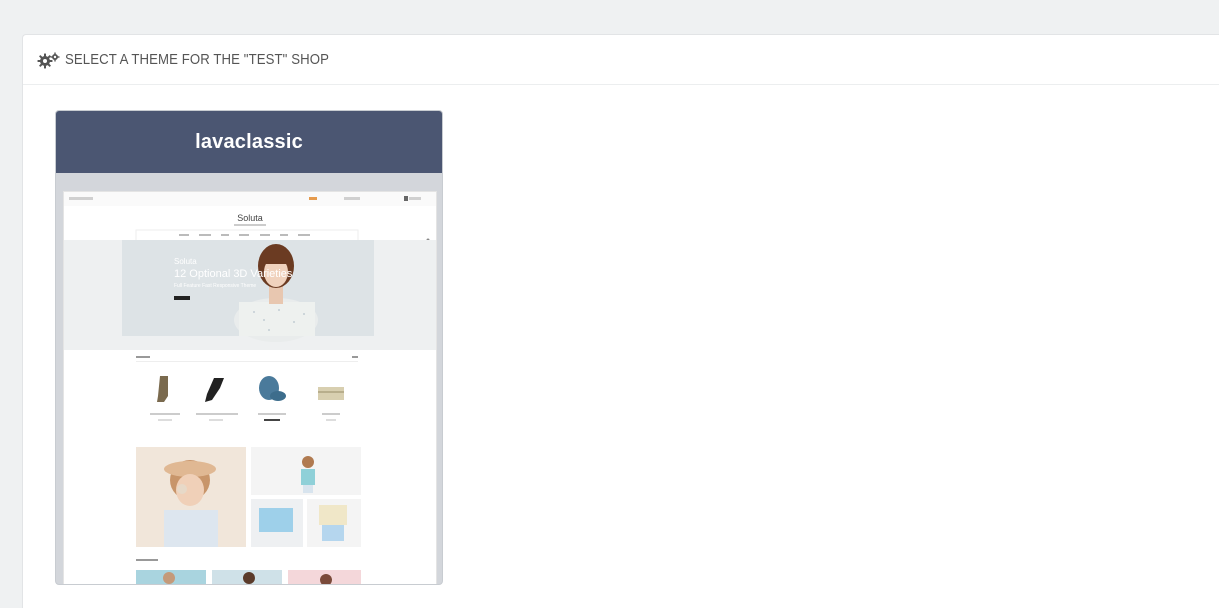  What do you see at coordinates (215, 286) in the screenshot?
I see `preview-banner-line: Full Feature Fast Responsive Theme` at bounding box center [215, 286].